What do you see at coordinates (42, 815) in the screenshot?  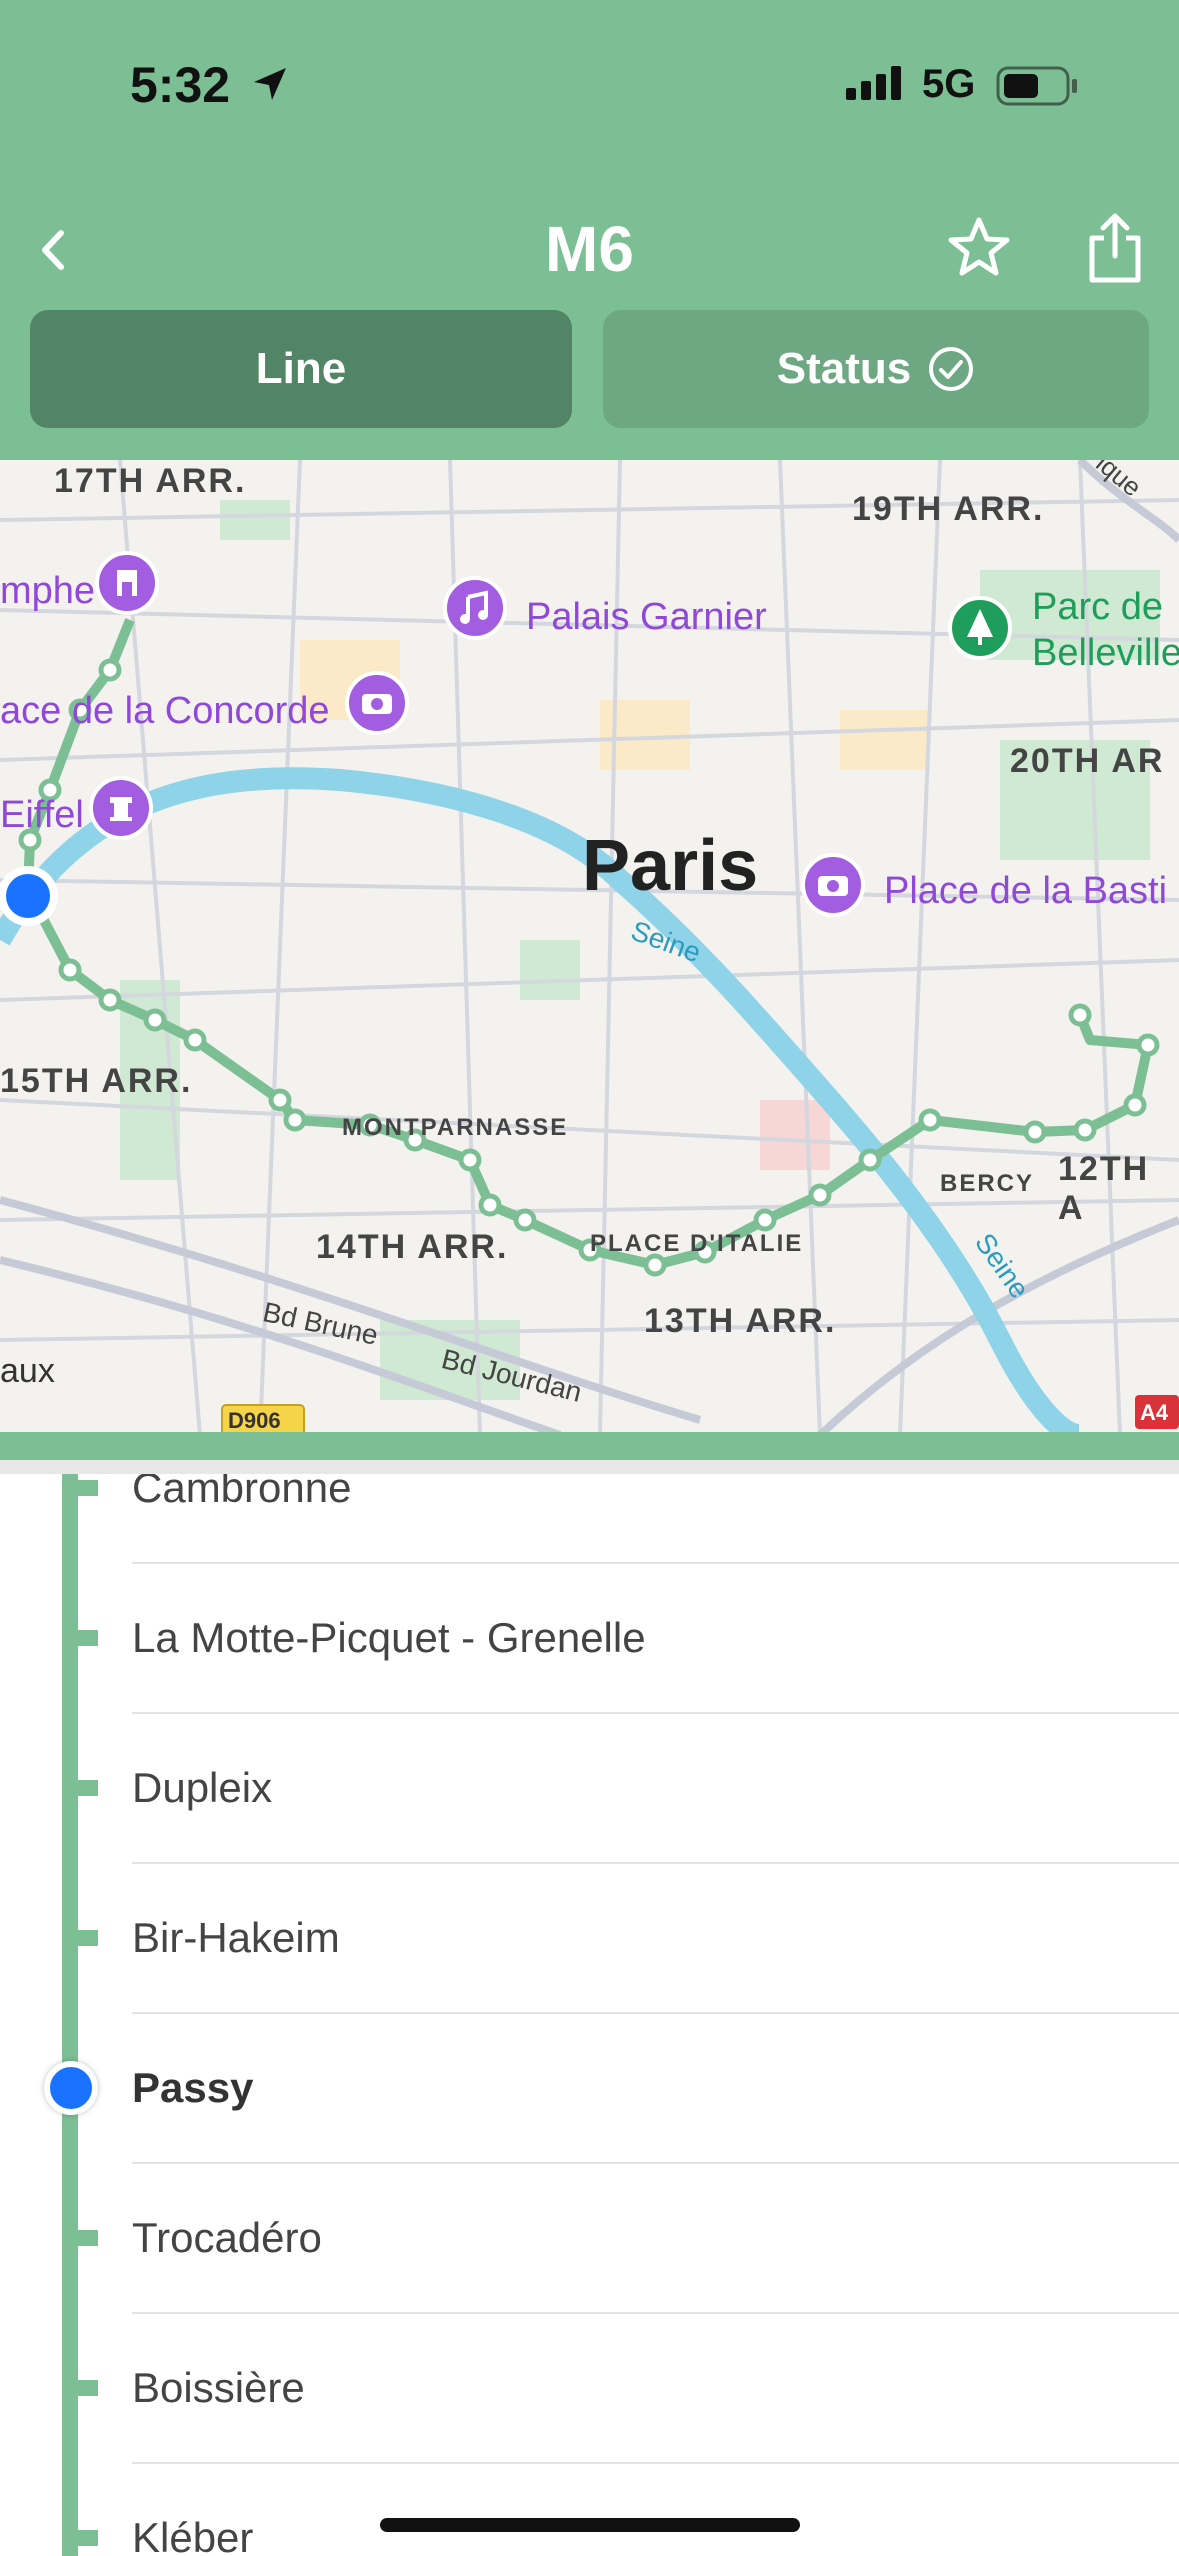 I see `poi-eiffel: Eiffel` at bounding box center [42, 815].